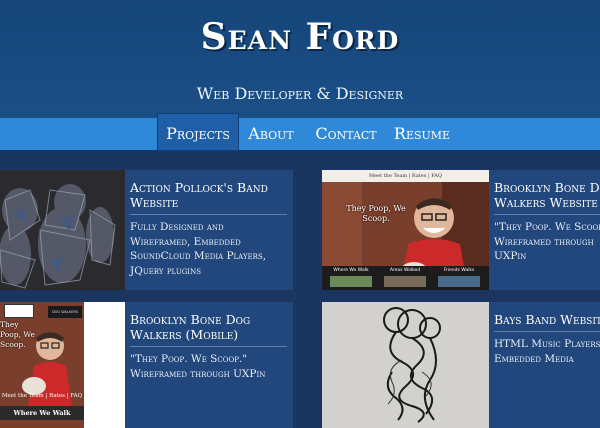 This screenshot has width=600, height=428. Describe the element at coordinates (42, 396) in the screenshot. I see `thumb-menu: Meet the Team | Rates | FAQ` at that location.